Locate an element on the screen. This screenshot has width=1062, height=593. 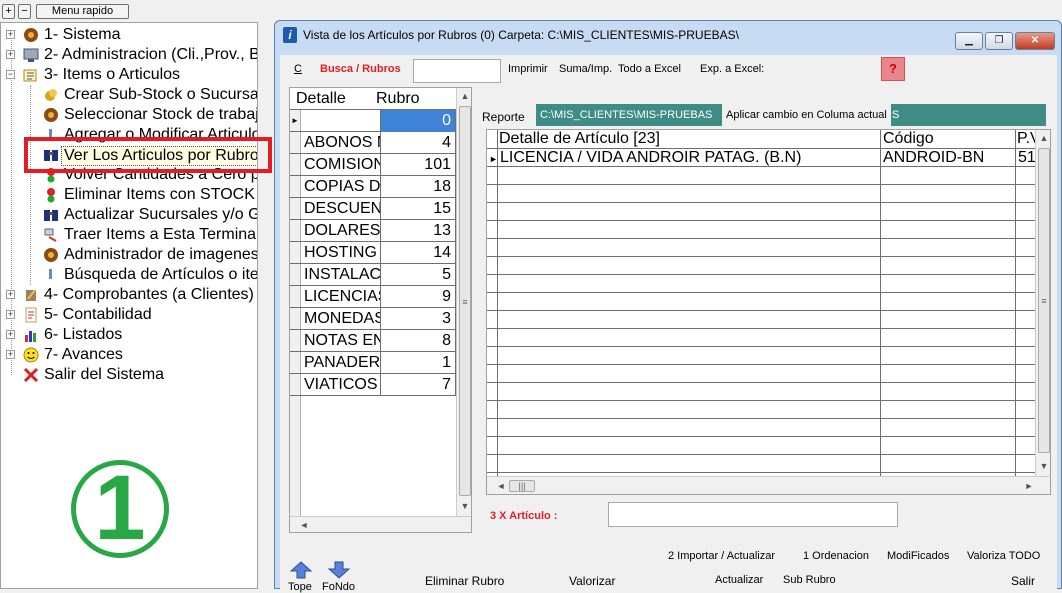
cell-detalle: COMISION is located at coordinates (341, 165).